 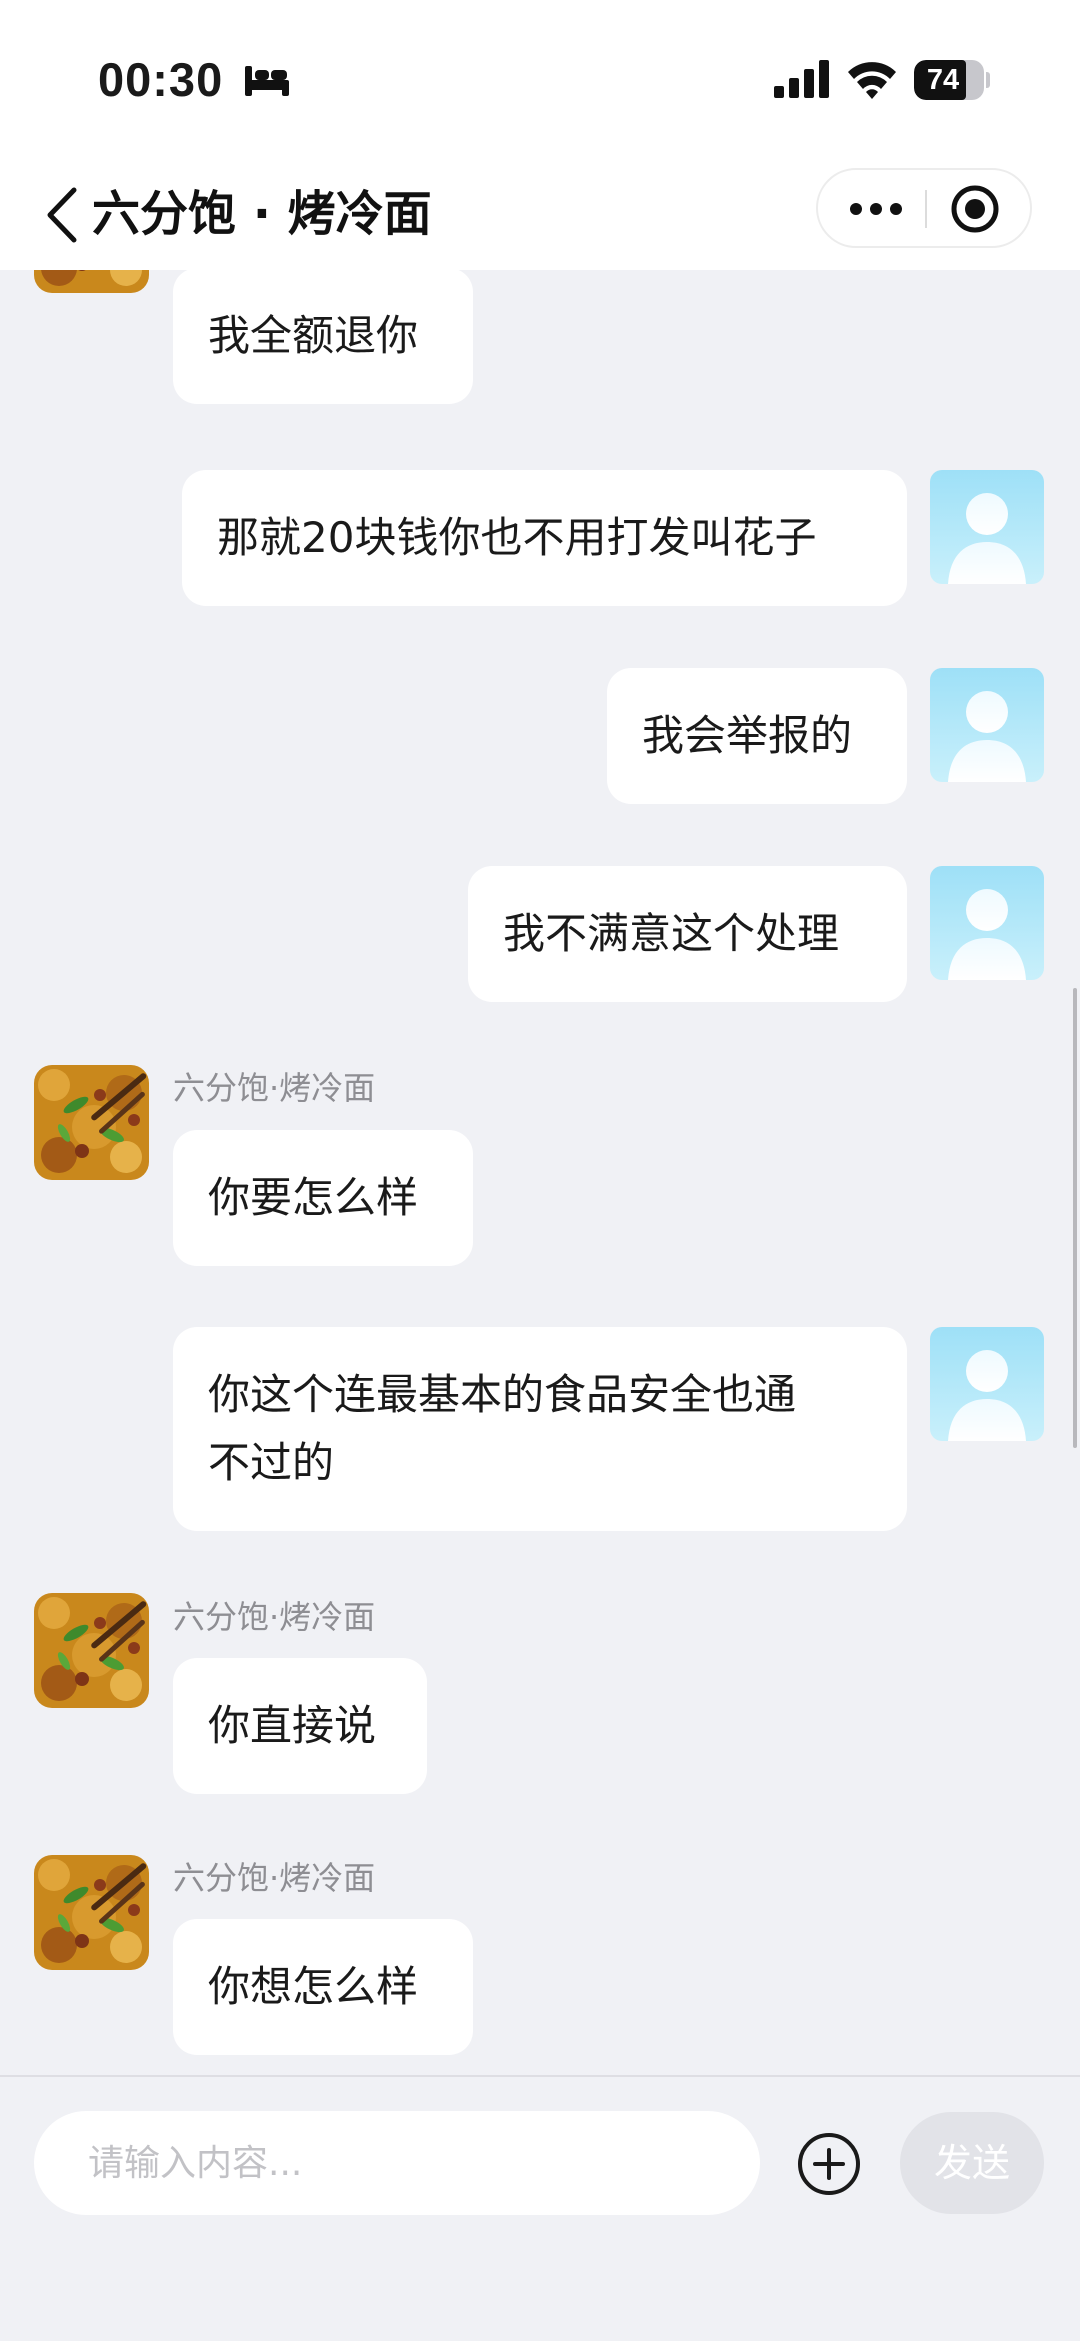 I want to click on cellular-signal-icon, so click(x=801, y=79).